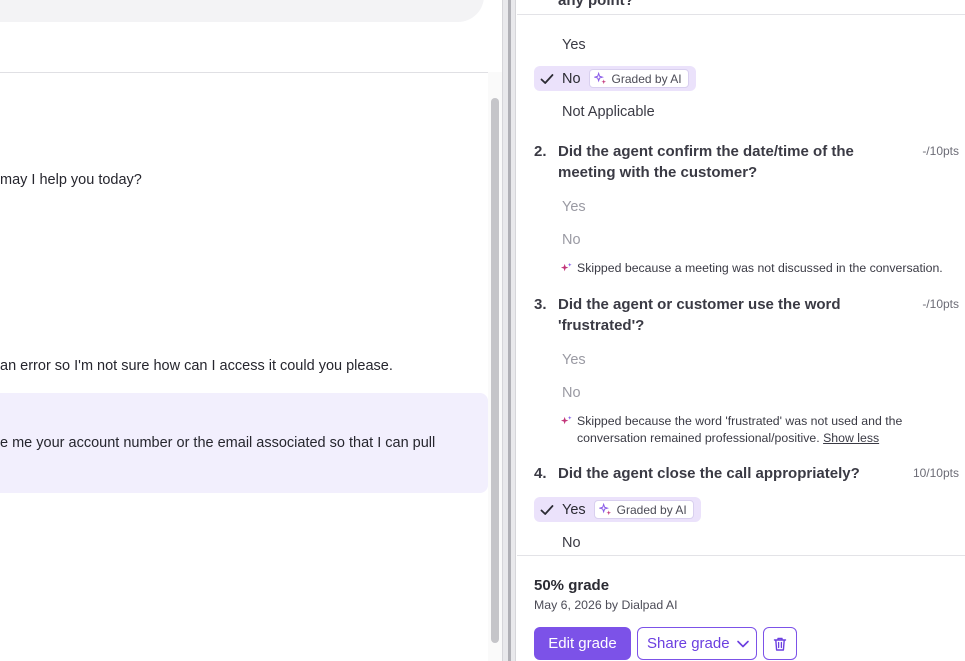 Image resolution: width=965 pixels, height=661 pixels. What do you see at coordinates (608, 112) in the screenshot?
I see `q1-option-not-applicable: Not Applicable` at bounding box center [608, 112].